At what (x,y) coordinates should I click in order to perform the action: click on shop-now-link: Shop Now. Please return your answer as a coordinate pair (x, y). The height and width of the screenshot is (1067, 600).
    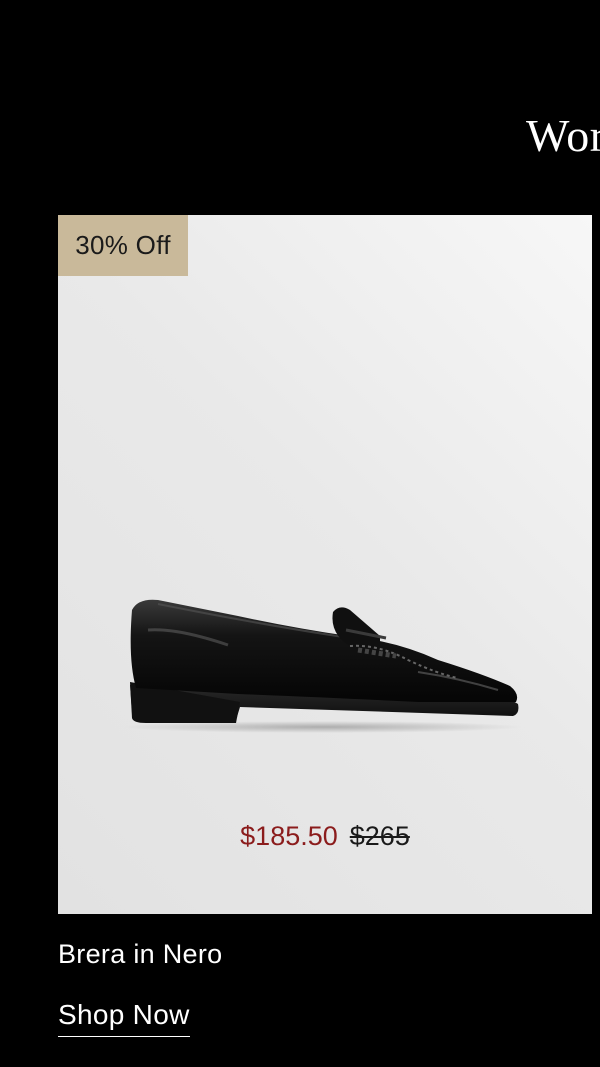
    Looking at the image, I should click on (124, 1016).